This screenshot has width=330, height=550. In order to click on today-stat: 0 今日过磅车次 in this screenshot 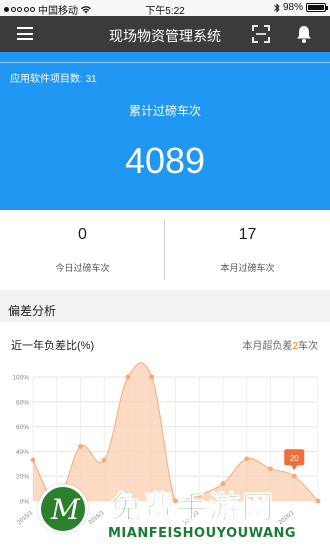, I will do `click(82, 250)`.